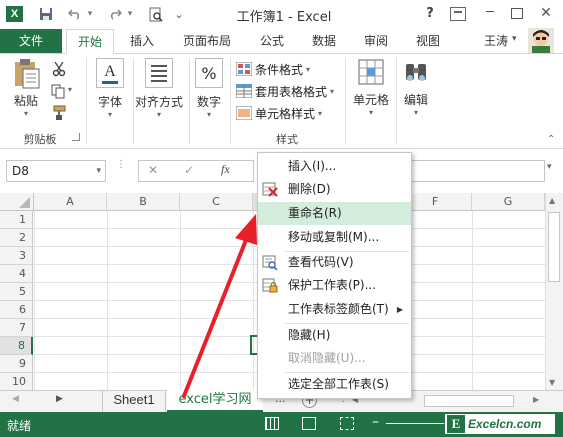 The image size is (563, 437). What do you see at coordinates (90, 41) in the screenshot?
I see `tab-home: 开始` at bounding box center [90, 41].